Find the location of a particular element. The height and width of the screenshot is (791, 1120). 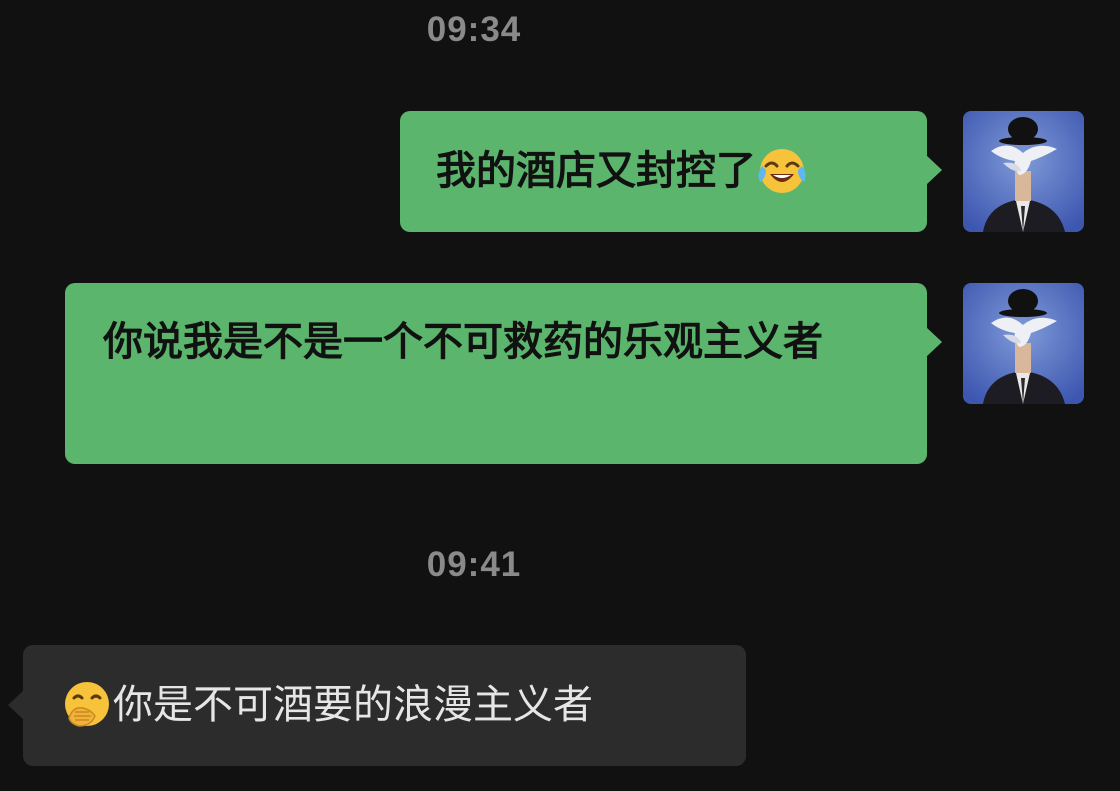

outgoing-message-bubble: 我的酒店又封控了 is located at coordinates (671, 171).